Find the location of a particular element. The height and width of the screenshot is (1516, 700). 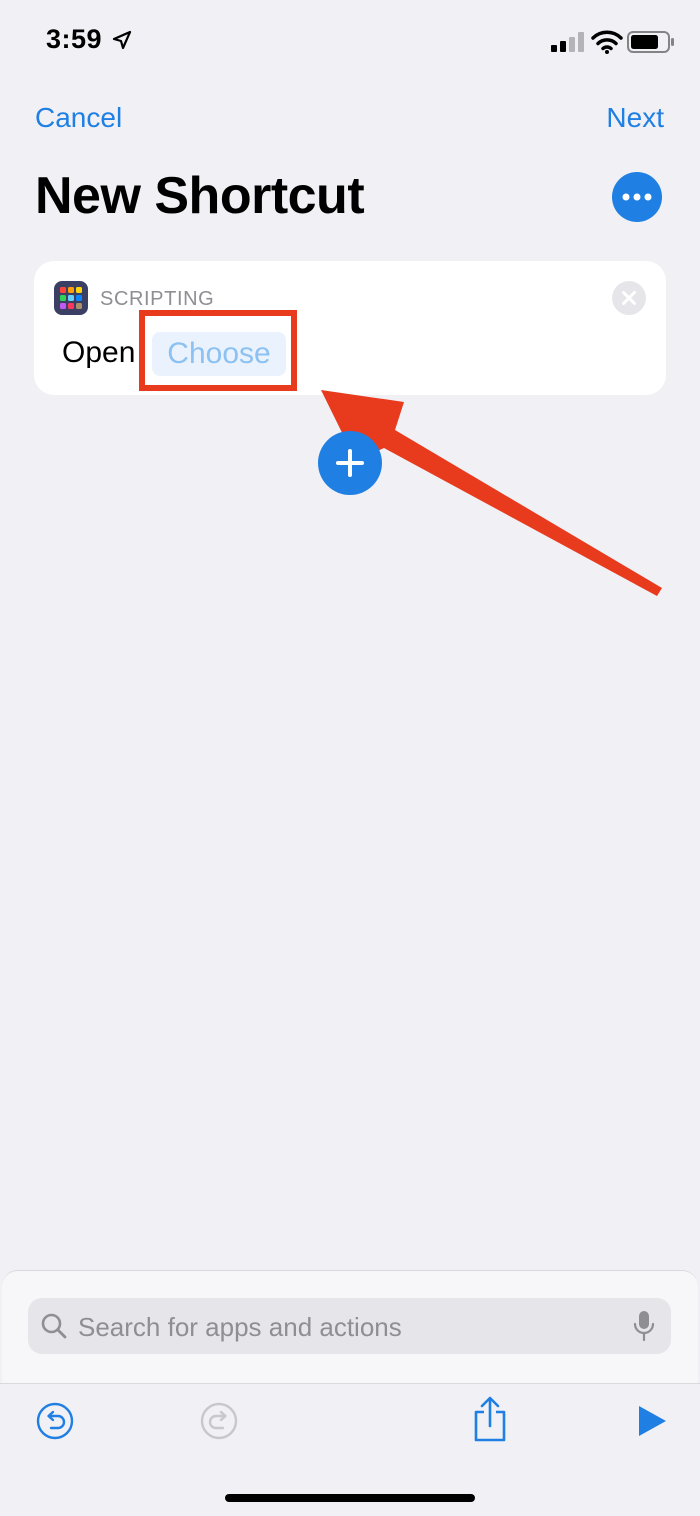

next-button: Next is located at coordinates (635, 118).